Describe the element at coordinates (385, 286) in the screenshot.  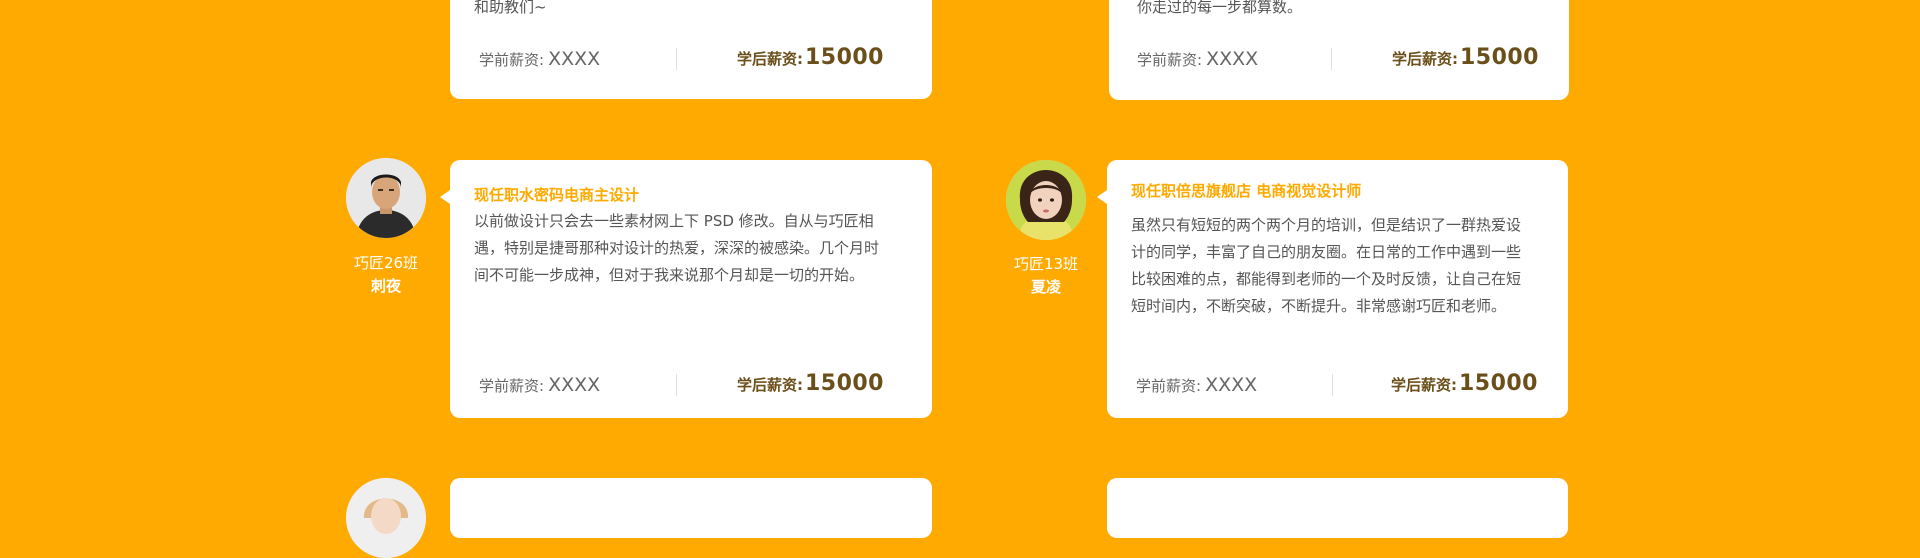
I see `student-name: 刺夜` at that location.